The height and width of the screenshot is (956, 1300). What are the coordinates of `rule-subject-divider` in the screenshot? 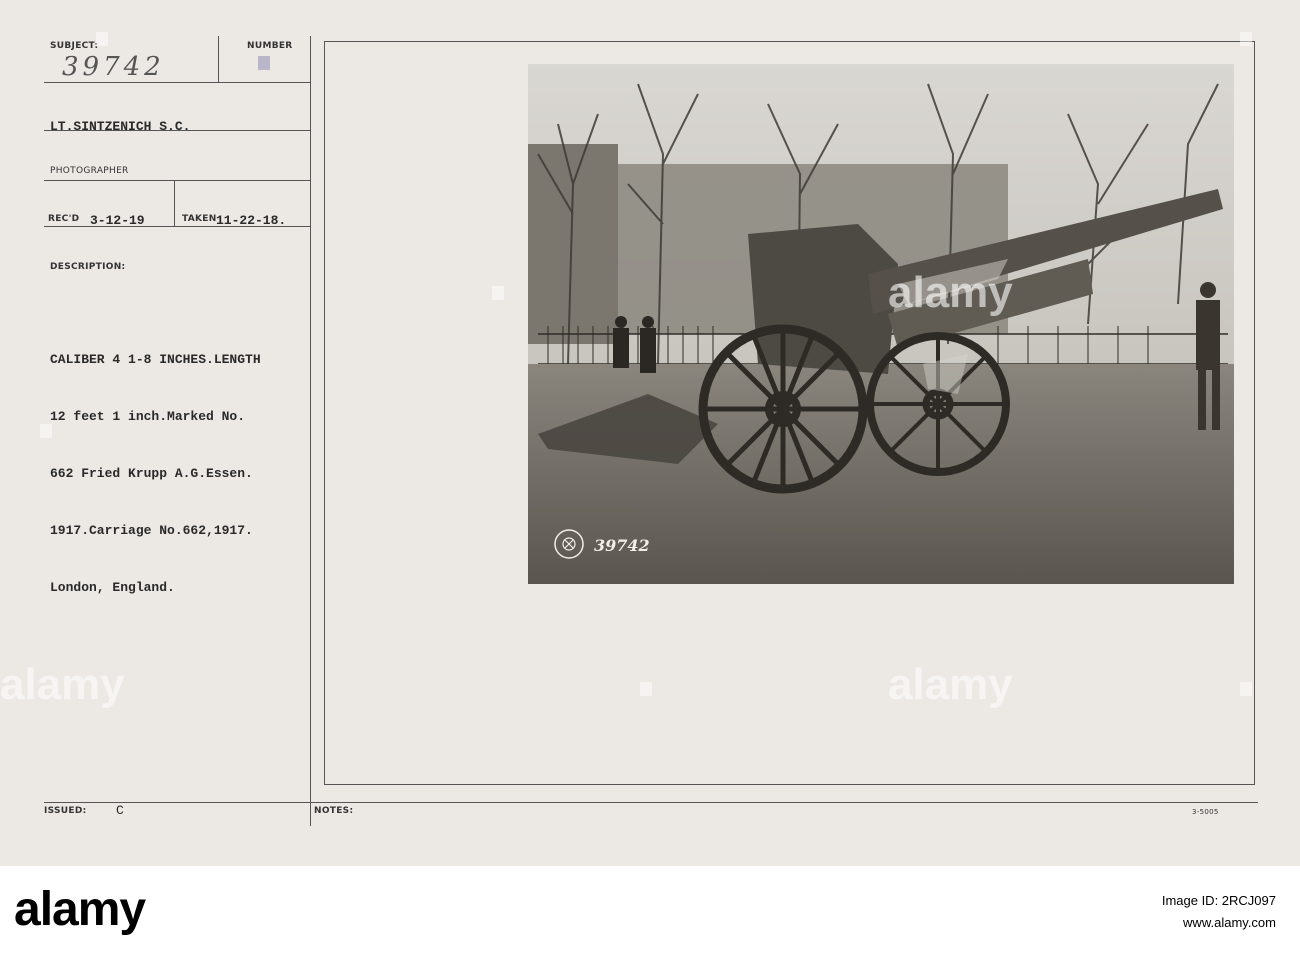 It's located at (218, 59).